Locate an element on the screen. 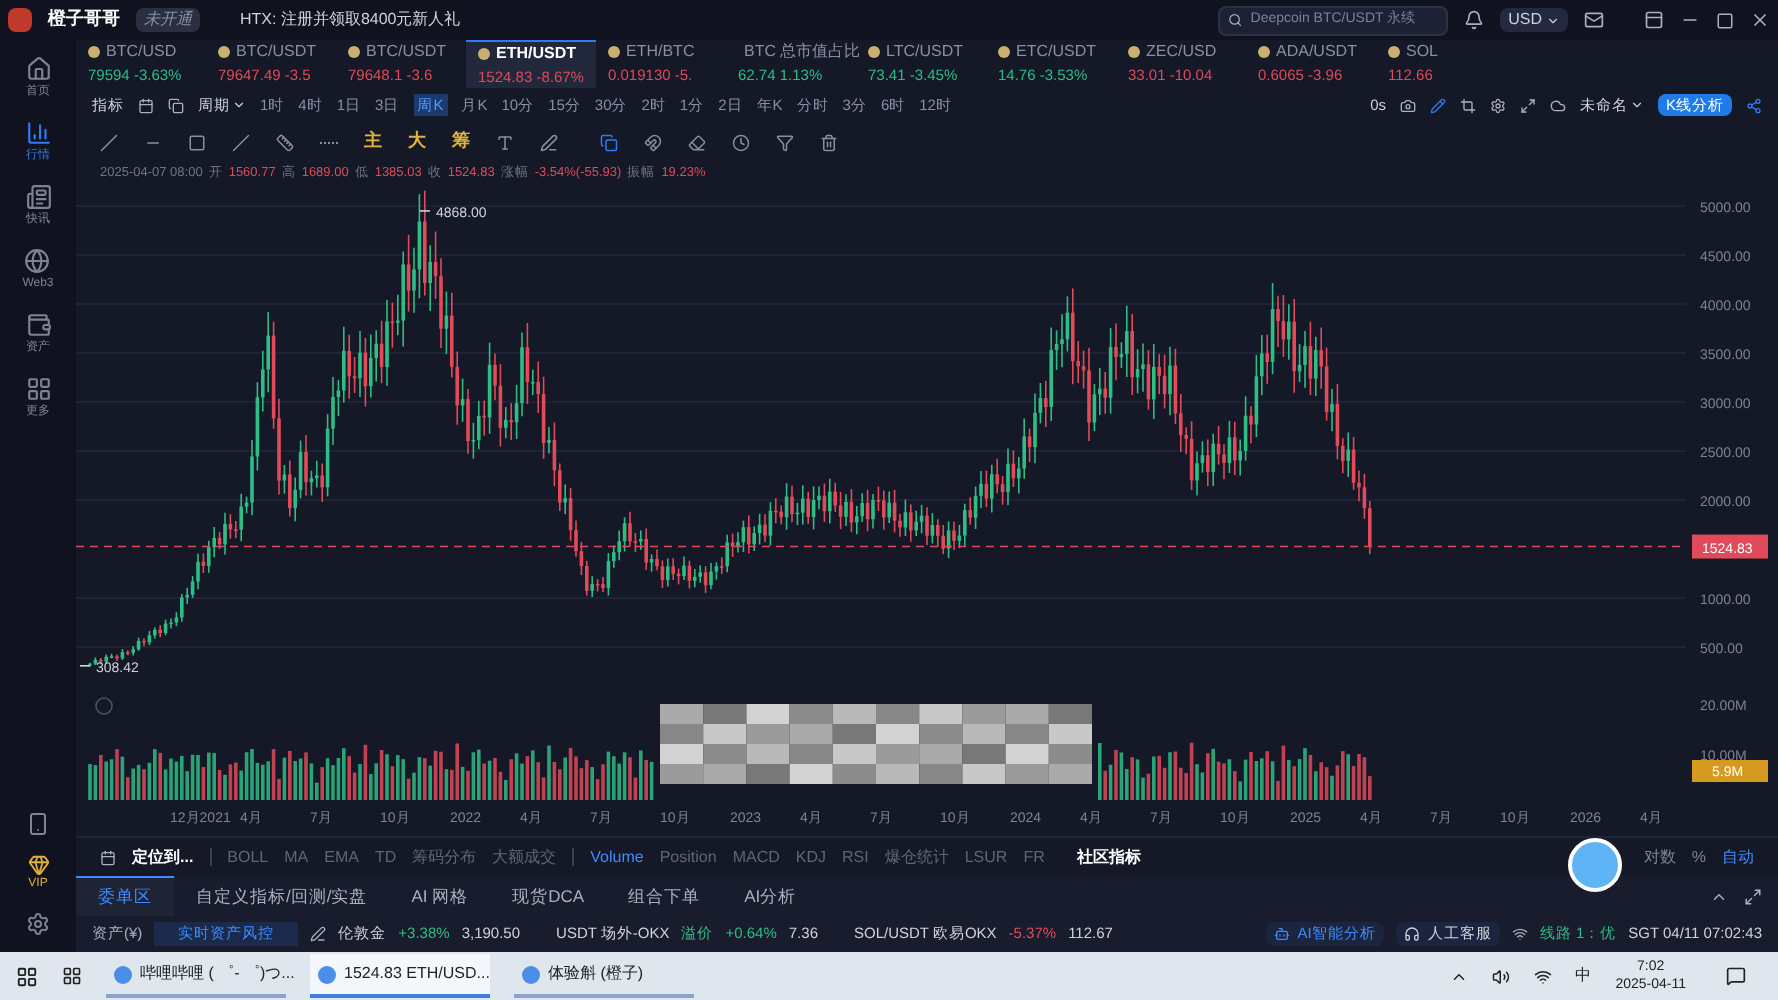  indicator-option: MACD is located at coordinates (756, 857).